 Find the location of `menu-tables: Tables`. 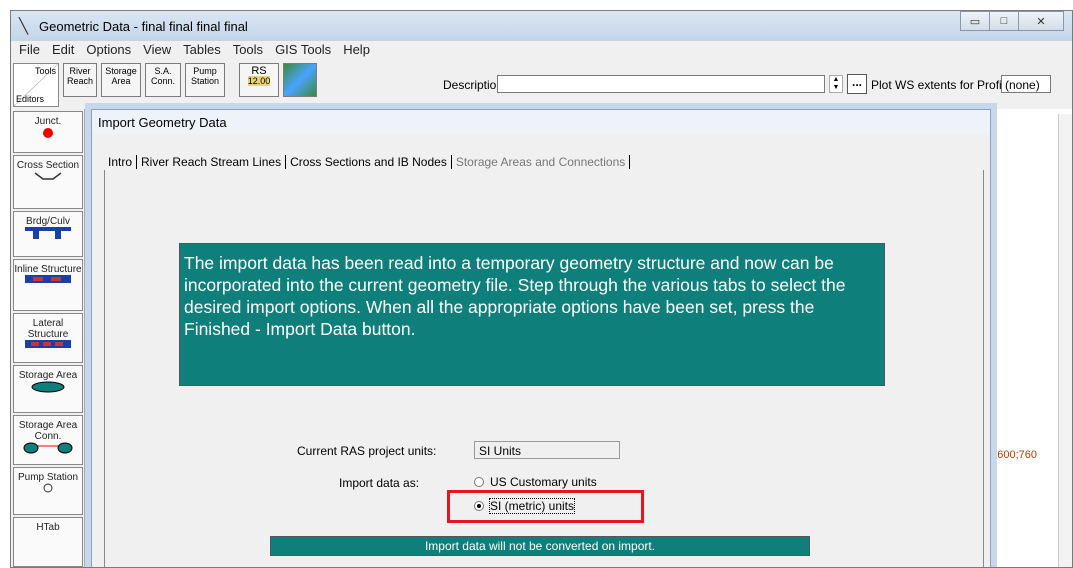

menu-tables: Tables is located at coordinates (202, 51).